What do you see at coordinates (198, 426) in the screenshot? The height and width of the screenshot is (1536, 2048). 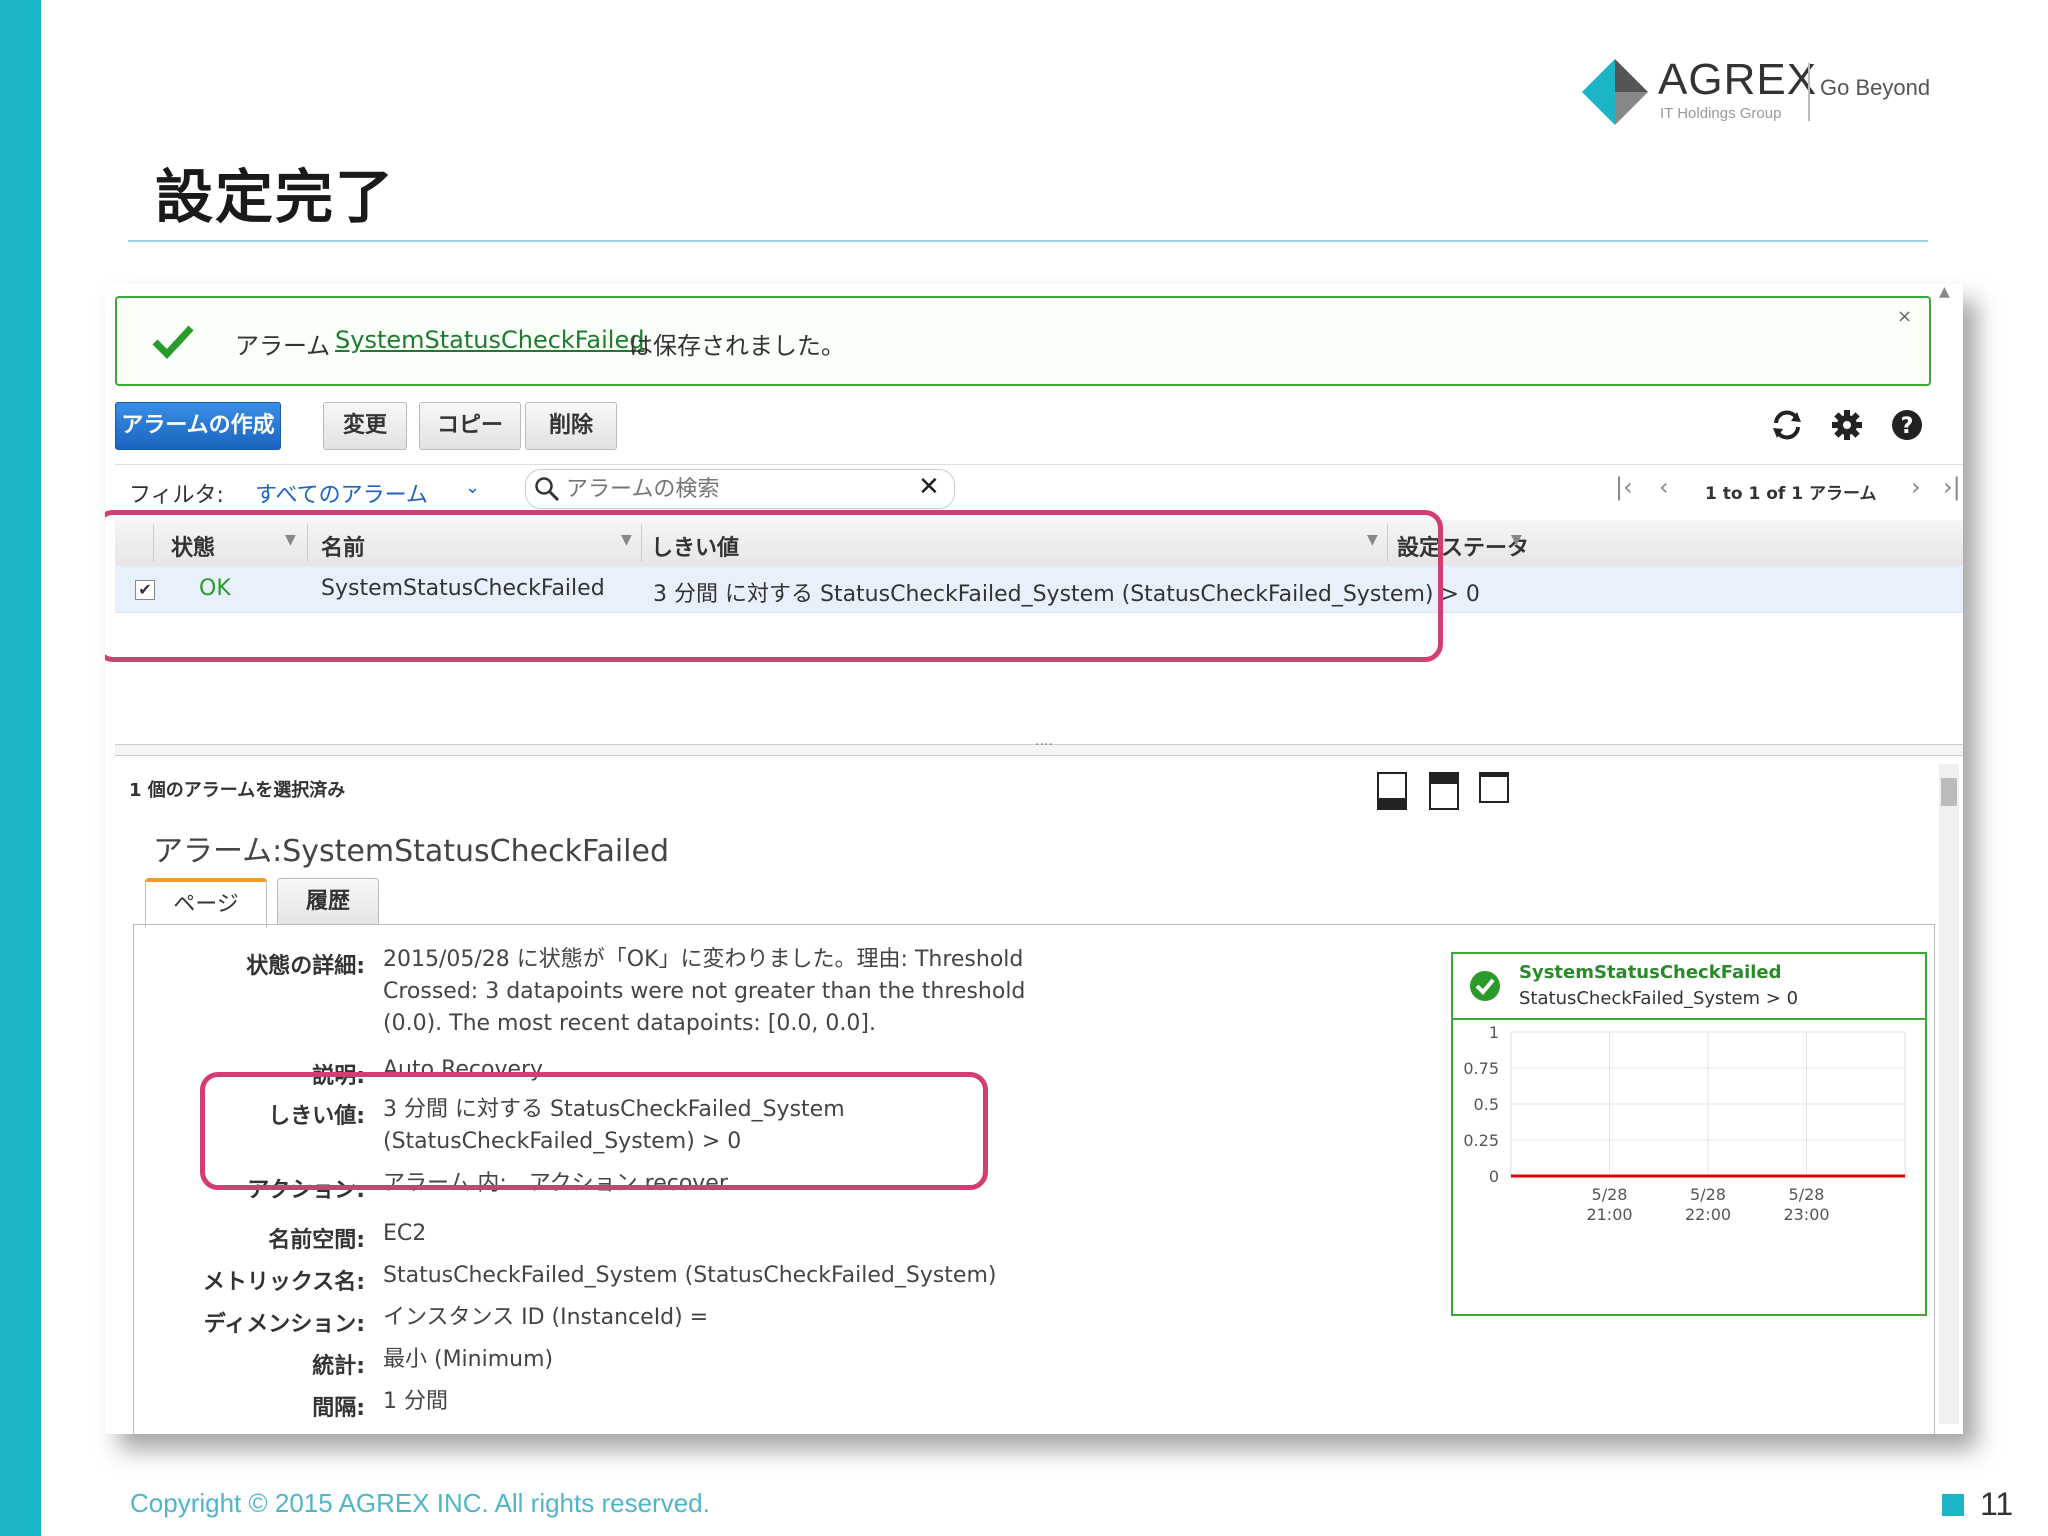 I see `create-alarm-button: アラームの作成` at bounding box center [198, 426].